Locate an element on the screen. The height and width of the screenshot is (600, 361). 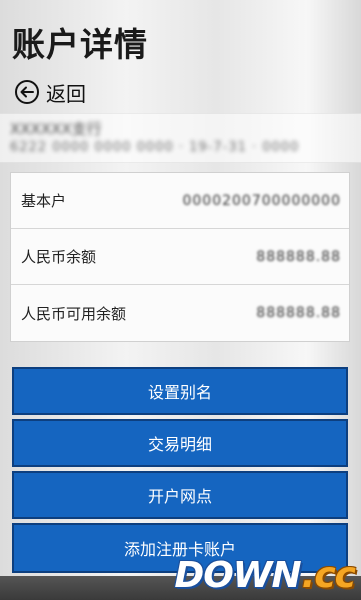
watermark-logo: DOWN .cc is located at coordinates (265, 573).